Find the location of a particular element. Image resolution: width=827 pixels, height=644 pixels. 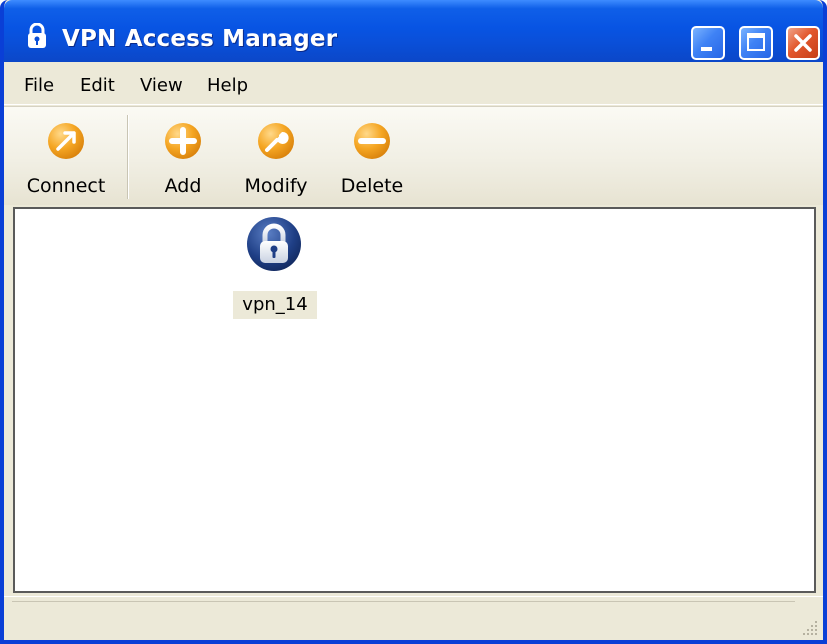

plus-icon is located at coordinates (183, 141).